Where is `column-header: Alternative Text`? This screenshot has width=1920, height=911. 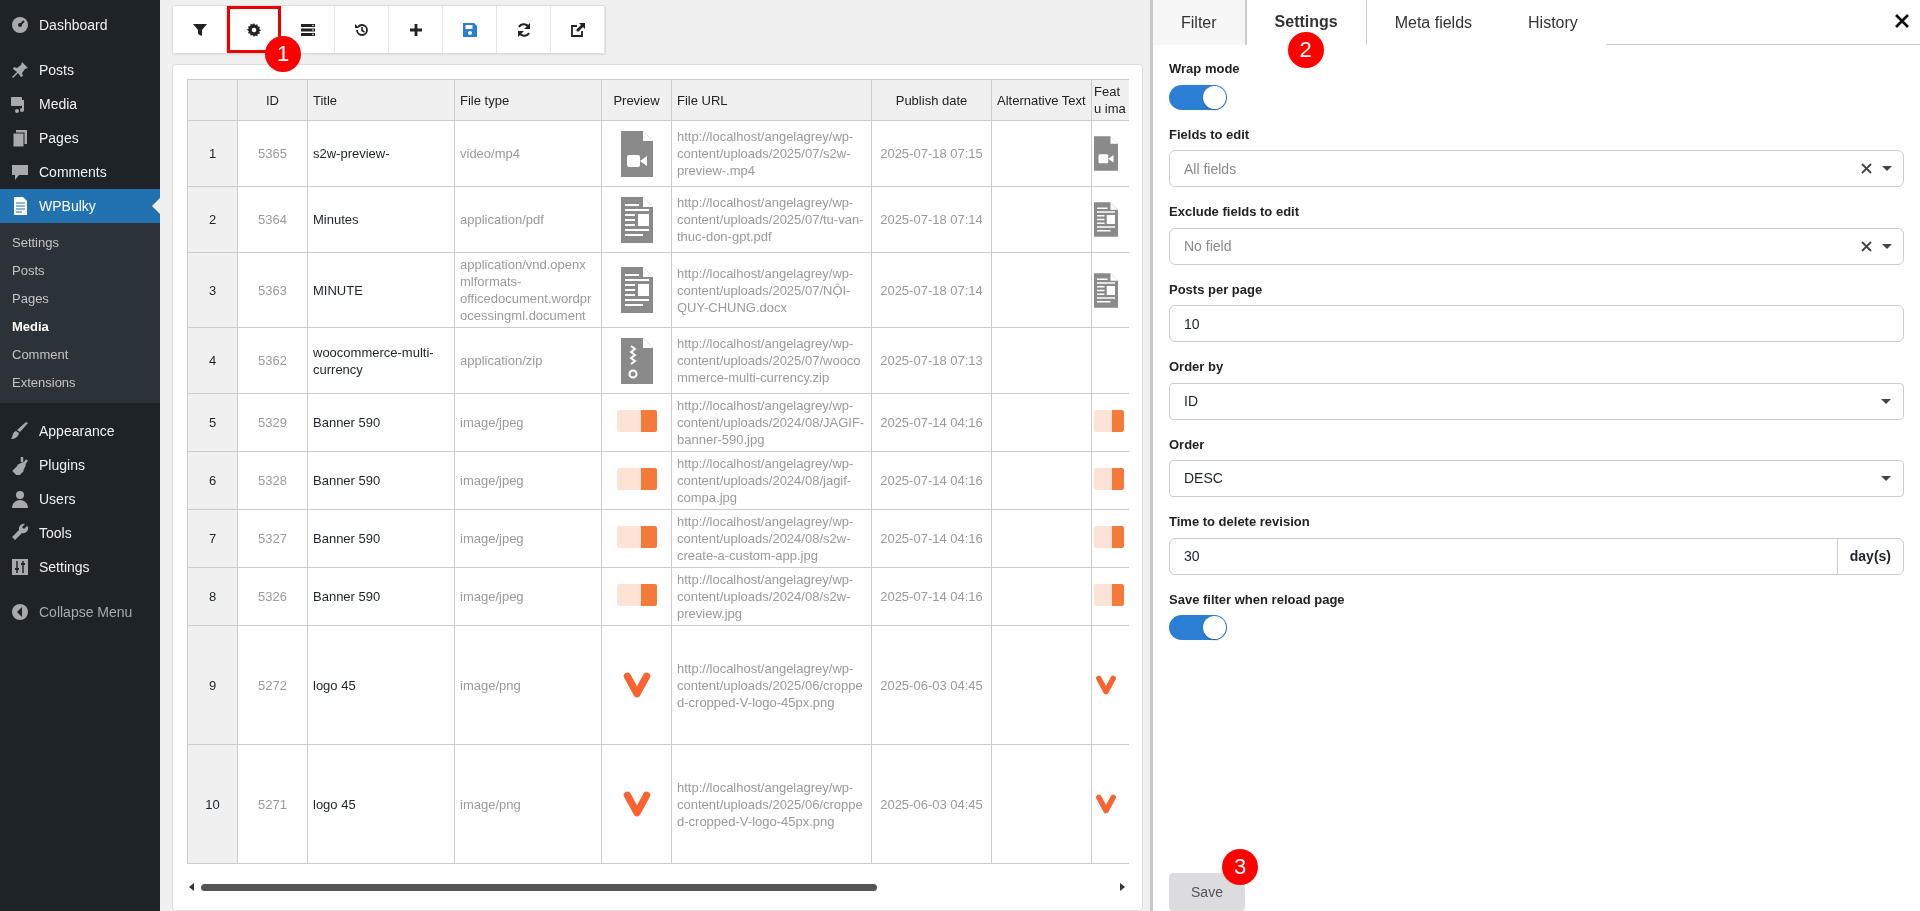
column-header: Alternative Text is located at coordinates (1041, 100).